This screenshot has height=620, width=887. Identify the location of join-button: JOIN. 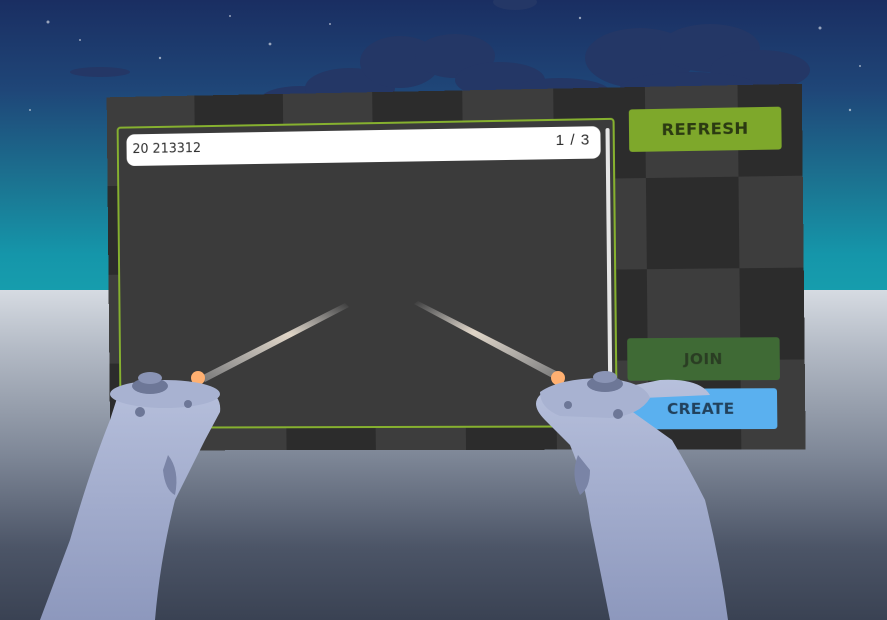
(703, 359).